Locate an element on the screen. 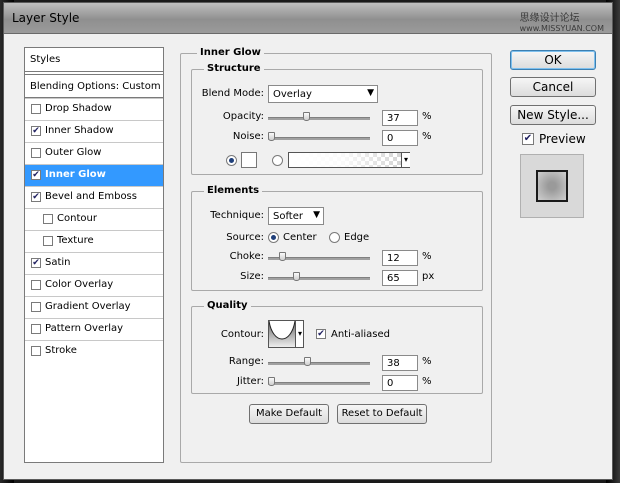 Image resolution: width=620 pixels, height=483 pixels. gradient-overlay-checkbox is located at coordinates (36, 307).